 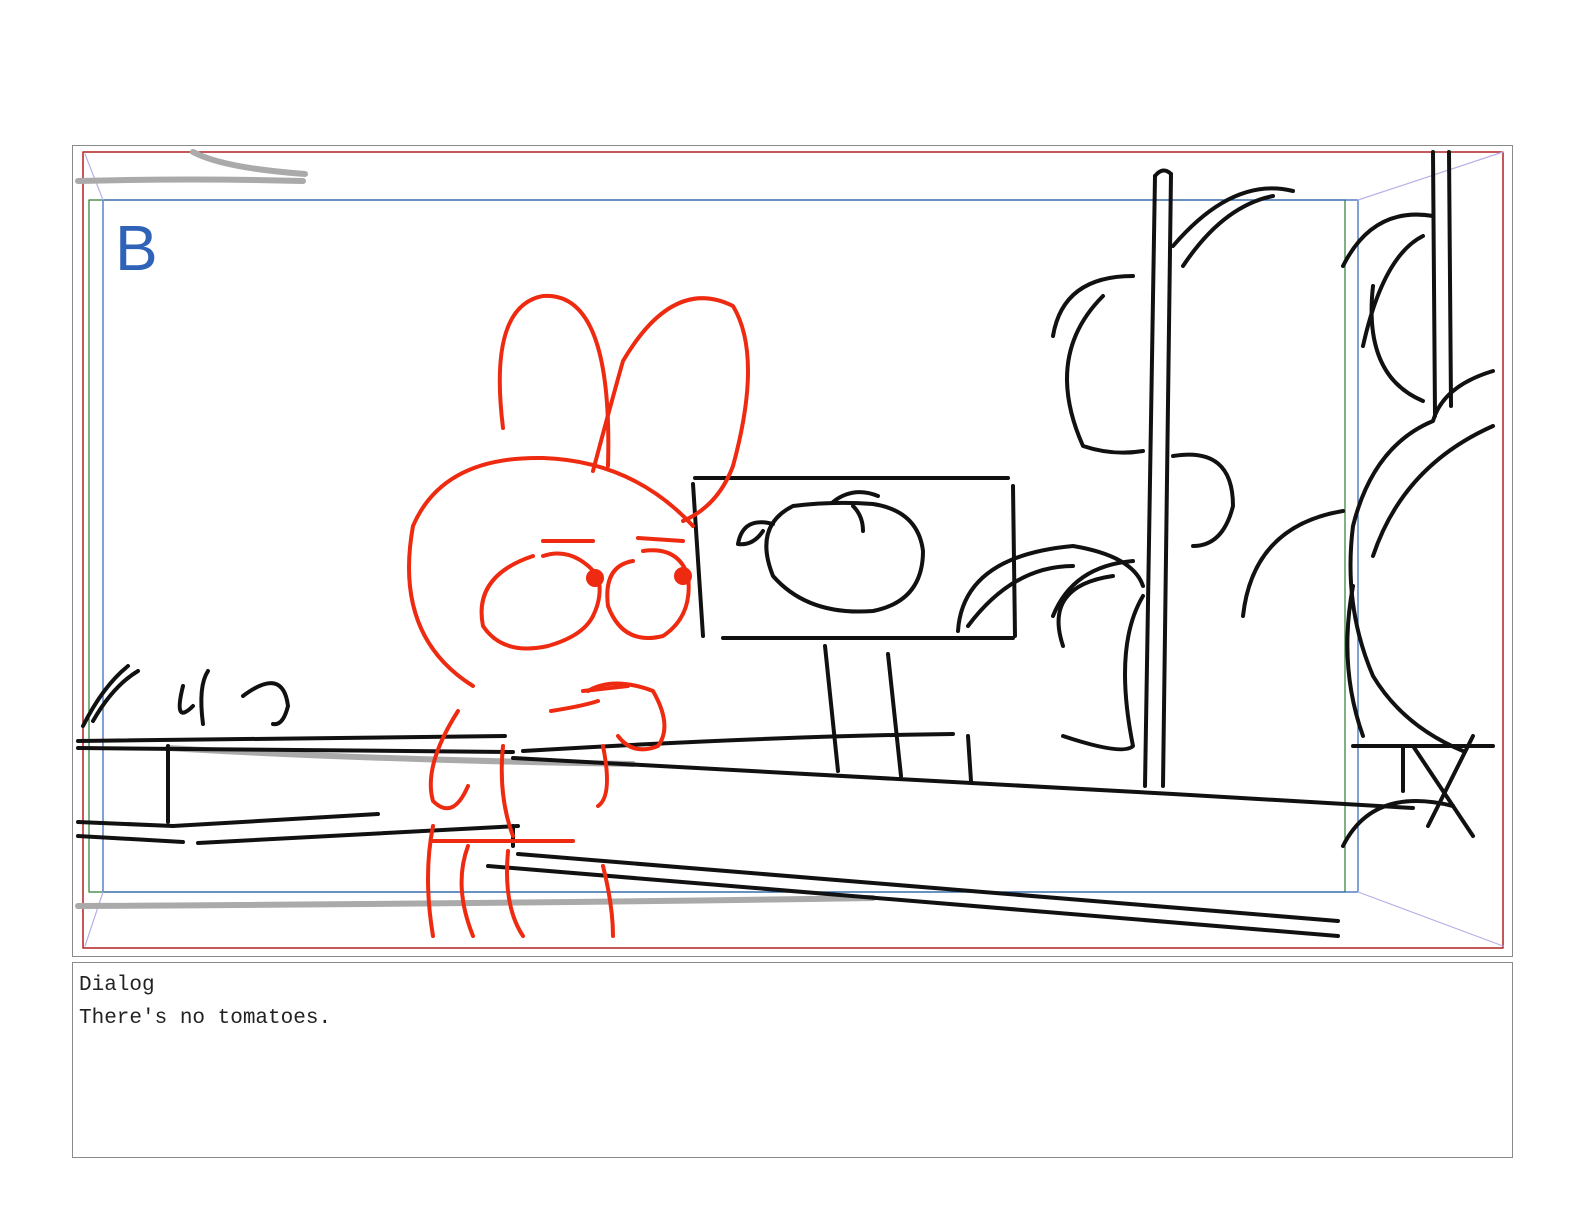 I want to click on panel-letter: B, so click(x=136, y=248).